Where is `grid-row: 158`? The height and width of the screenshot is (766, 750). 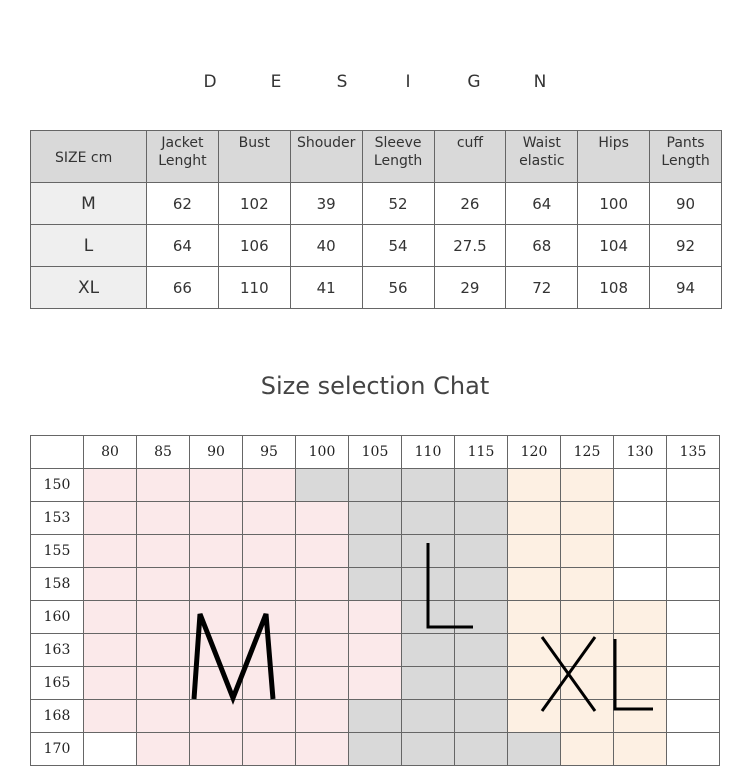 grid-row: 158 is located at coordinates (375, 584).